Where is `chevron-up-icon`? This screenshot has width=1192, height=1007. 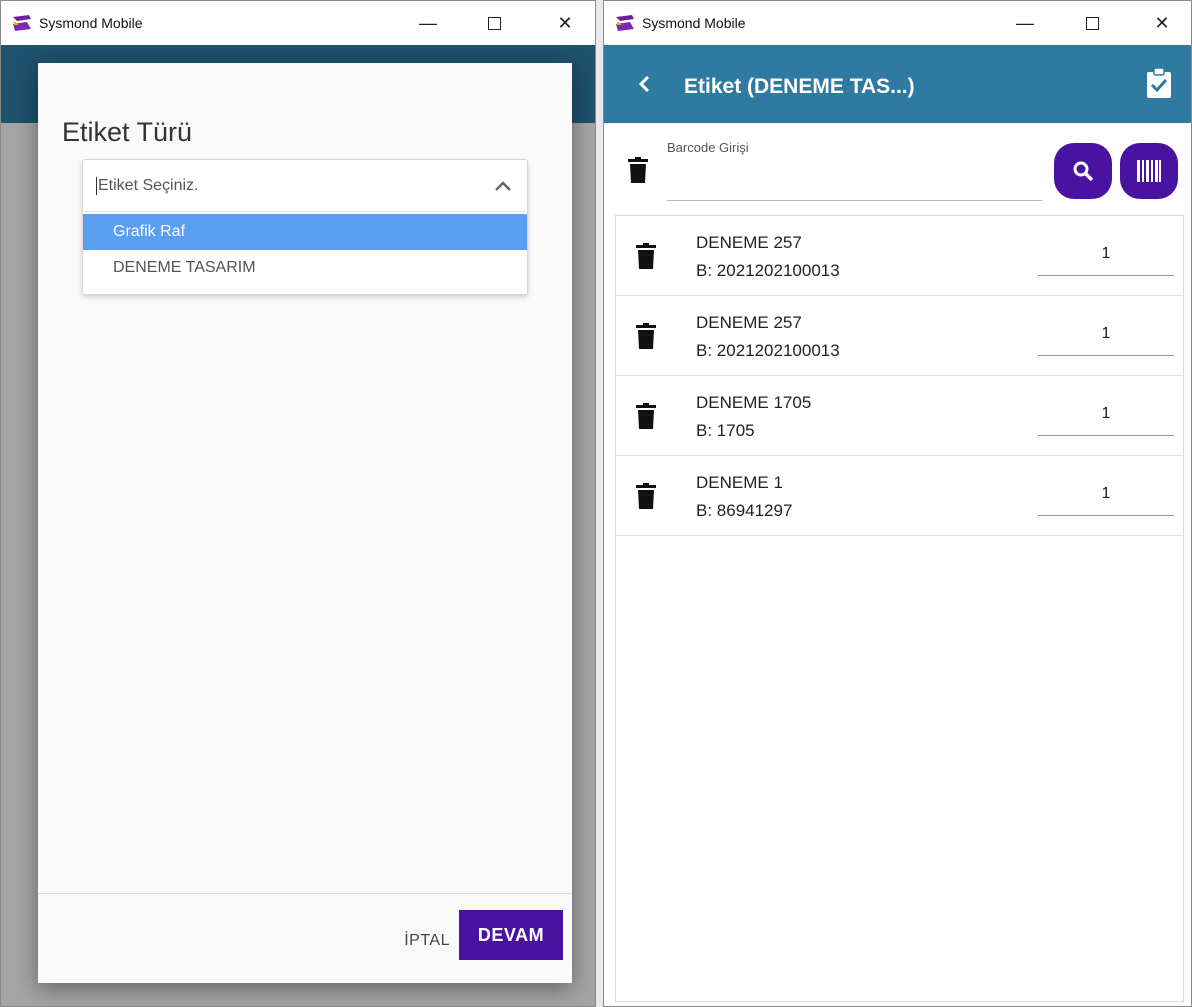
chevron-up-icon is located at coordinates (503, 186).